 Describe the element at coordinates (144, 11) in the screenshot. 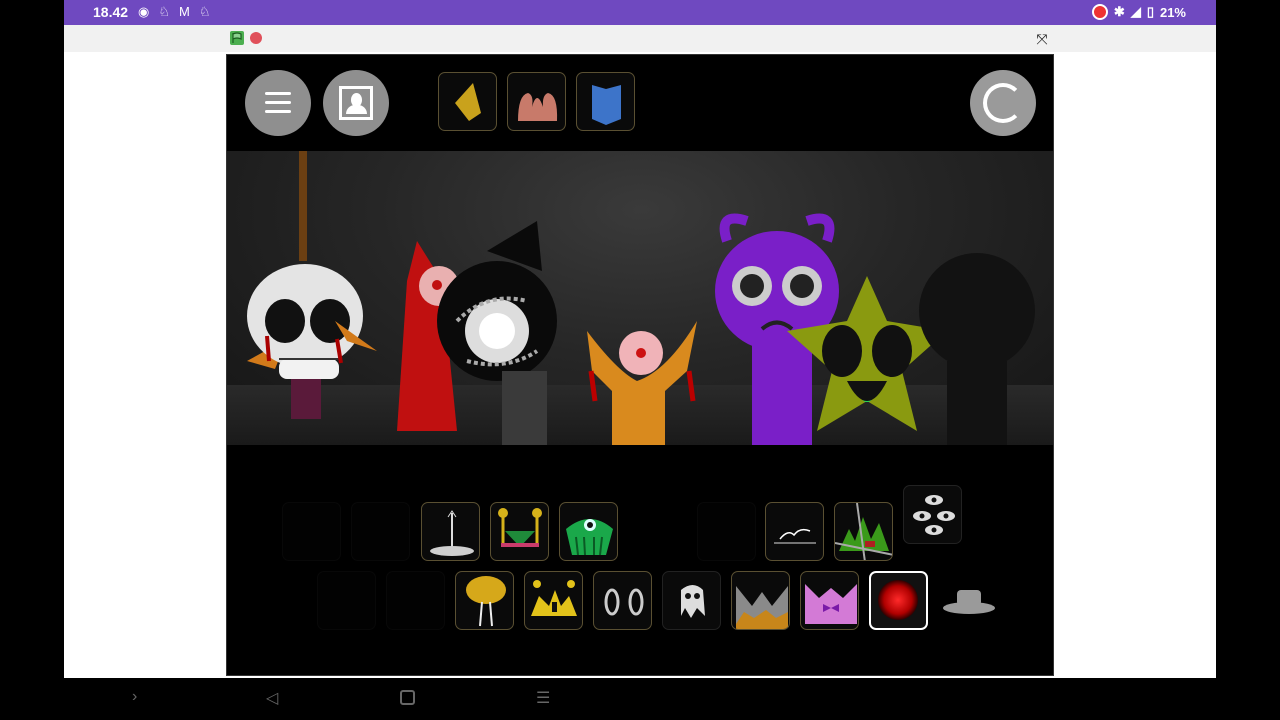

I see `vpn-icon: ◉` at that location.